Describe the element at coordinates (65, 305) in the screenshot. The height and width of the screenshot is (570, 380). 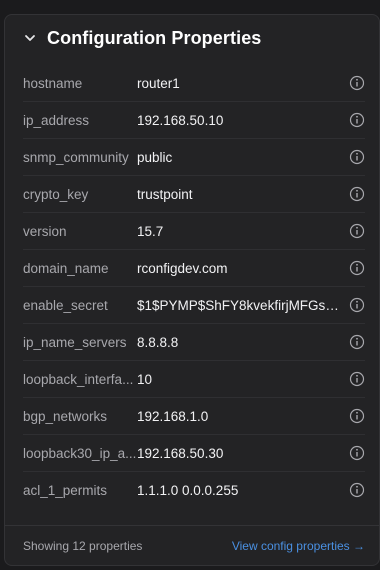
I see `property-key: enable_secret` at that location.